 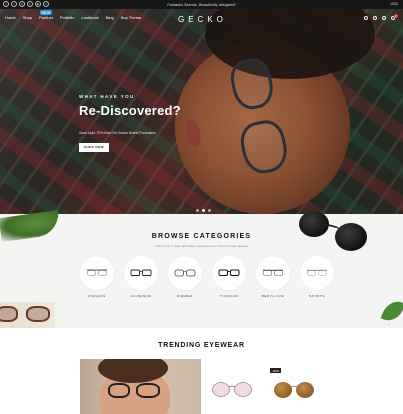 I want to click on category-beryllium: BERYLLIUM, so click(x=273, y=277).